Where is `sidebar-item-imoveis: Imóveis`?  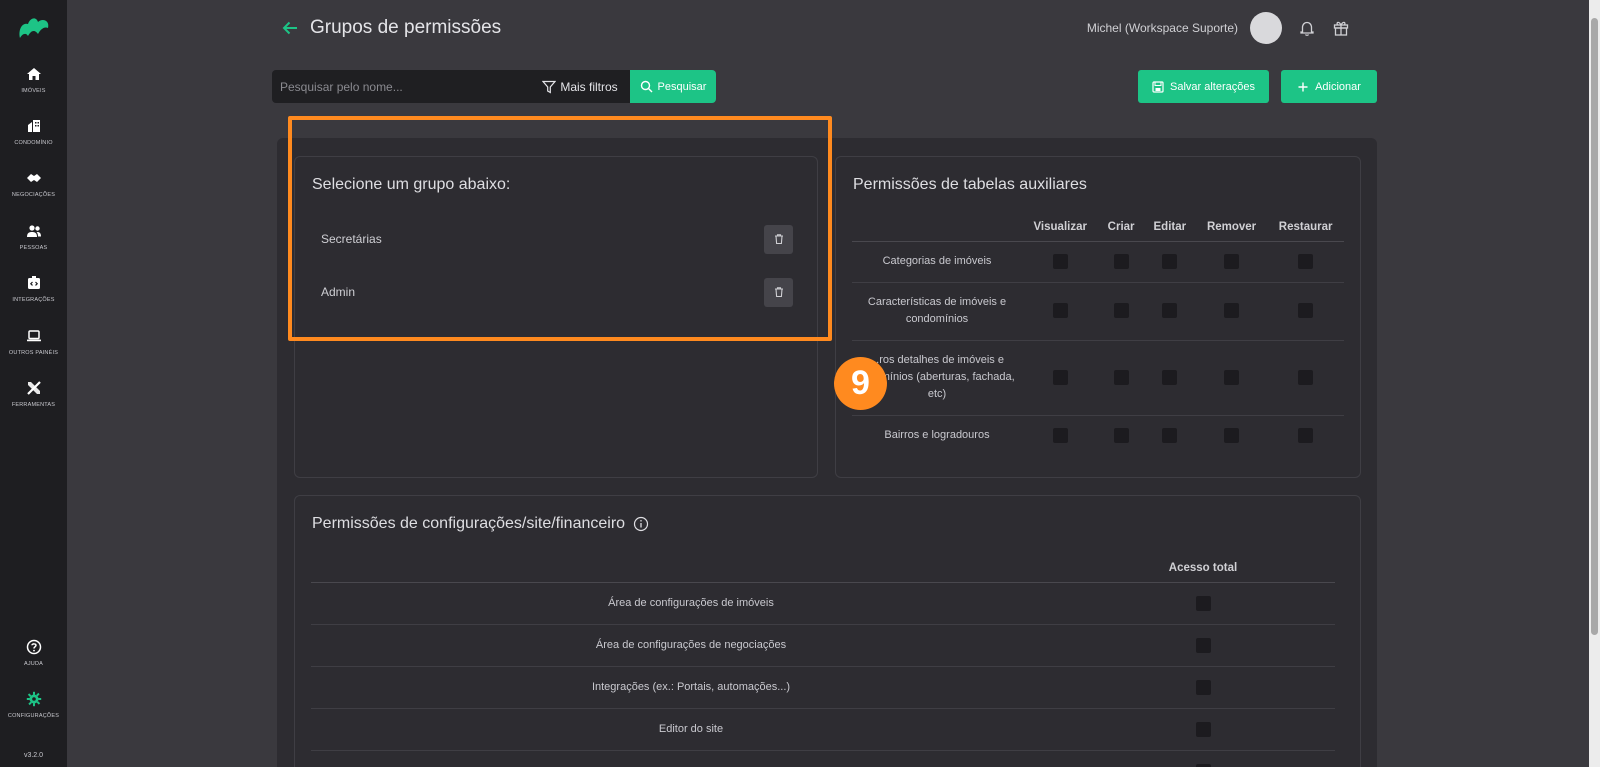
sidebar-item-imoveis: Imóveis is located at coordinates (33, 80).